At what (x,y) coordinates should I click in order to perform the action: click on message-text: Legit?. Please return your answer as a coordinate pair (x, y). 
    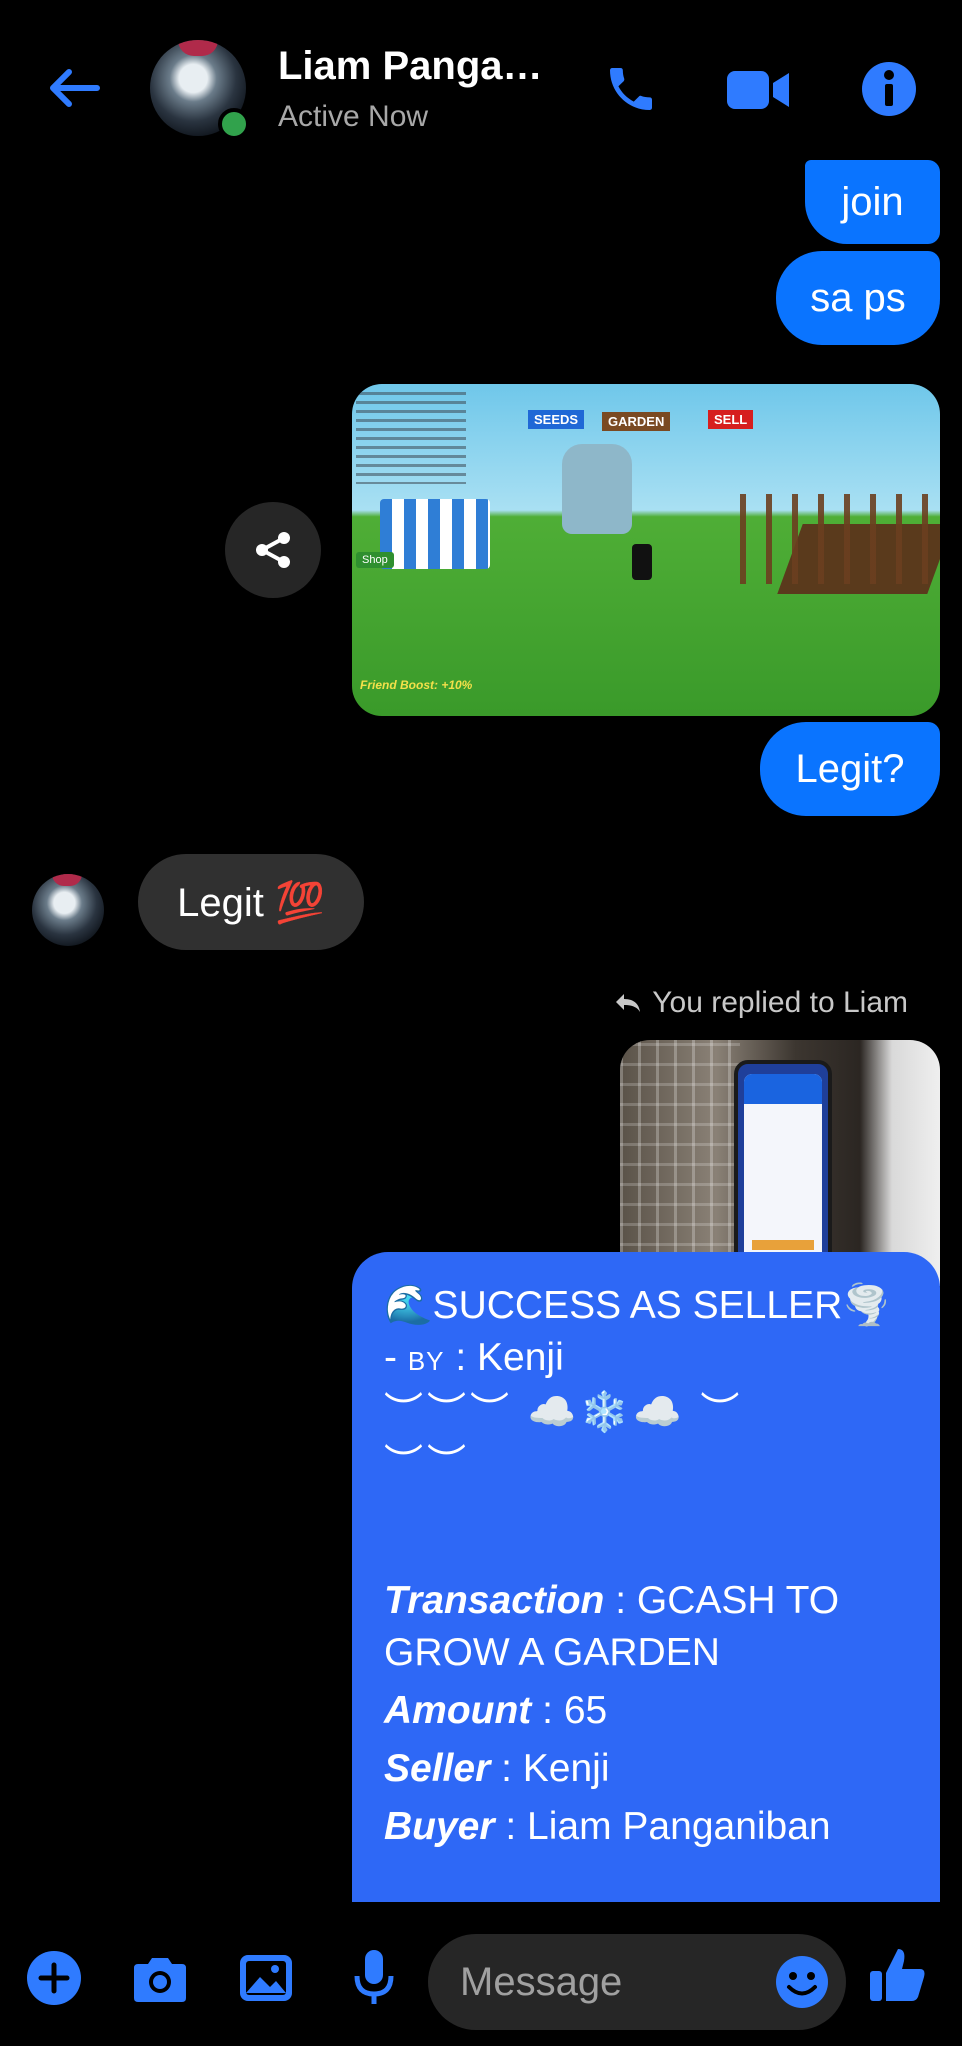
    Looking at the image, I should click on (850, 769).